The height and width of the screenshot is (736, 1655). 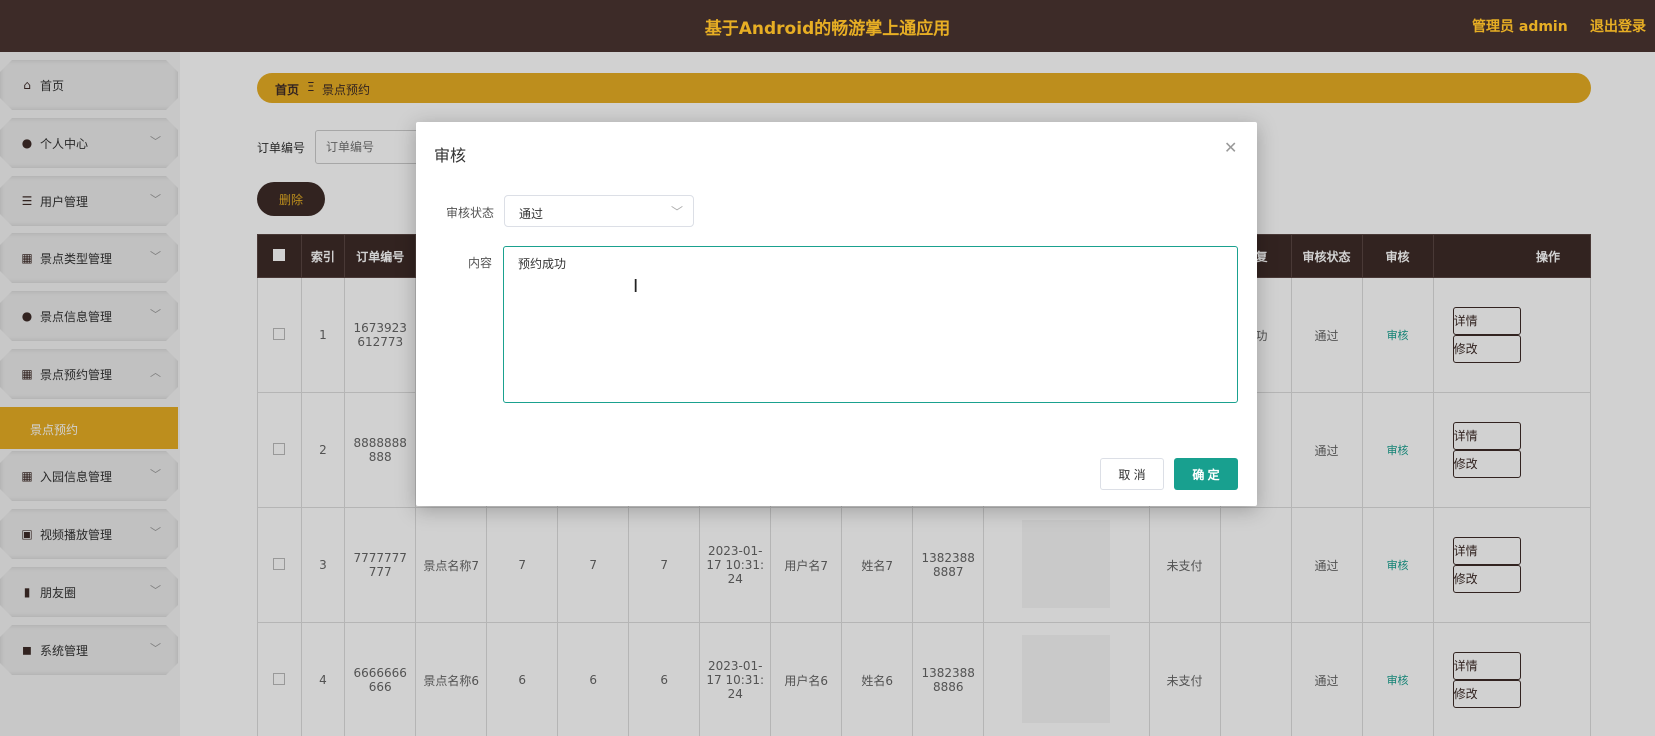 I want to click on order-number-search-input, so click(x=370, y=147).